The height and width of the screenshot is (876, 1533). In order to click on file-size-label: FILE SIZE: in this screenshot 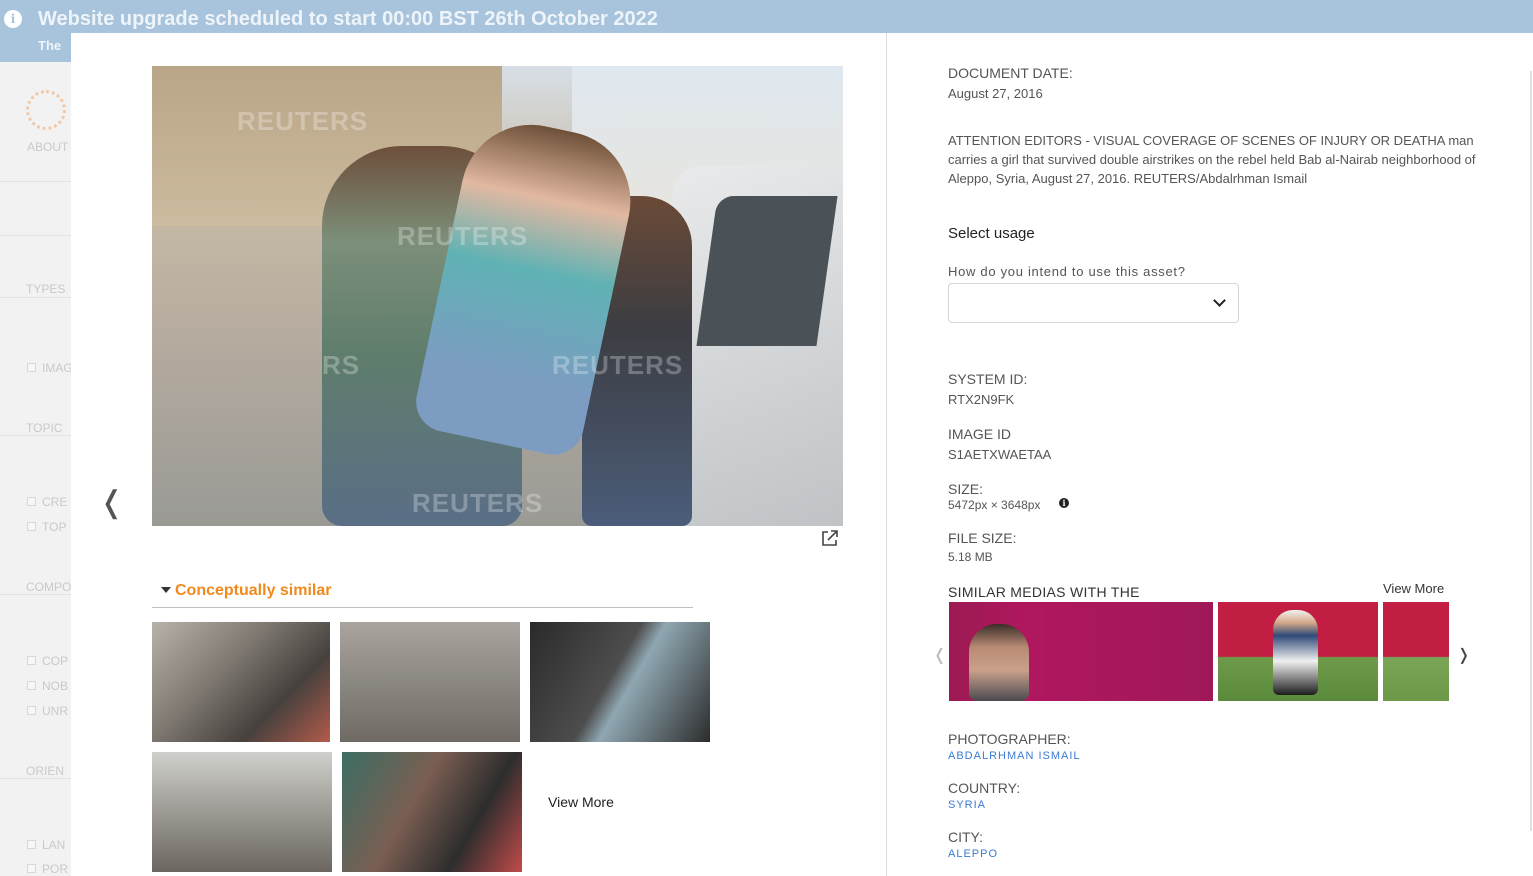, I will do `click(982, 538)`.